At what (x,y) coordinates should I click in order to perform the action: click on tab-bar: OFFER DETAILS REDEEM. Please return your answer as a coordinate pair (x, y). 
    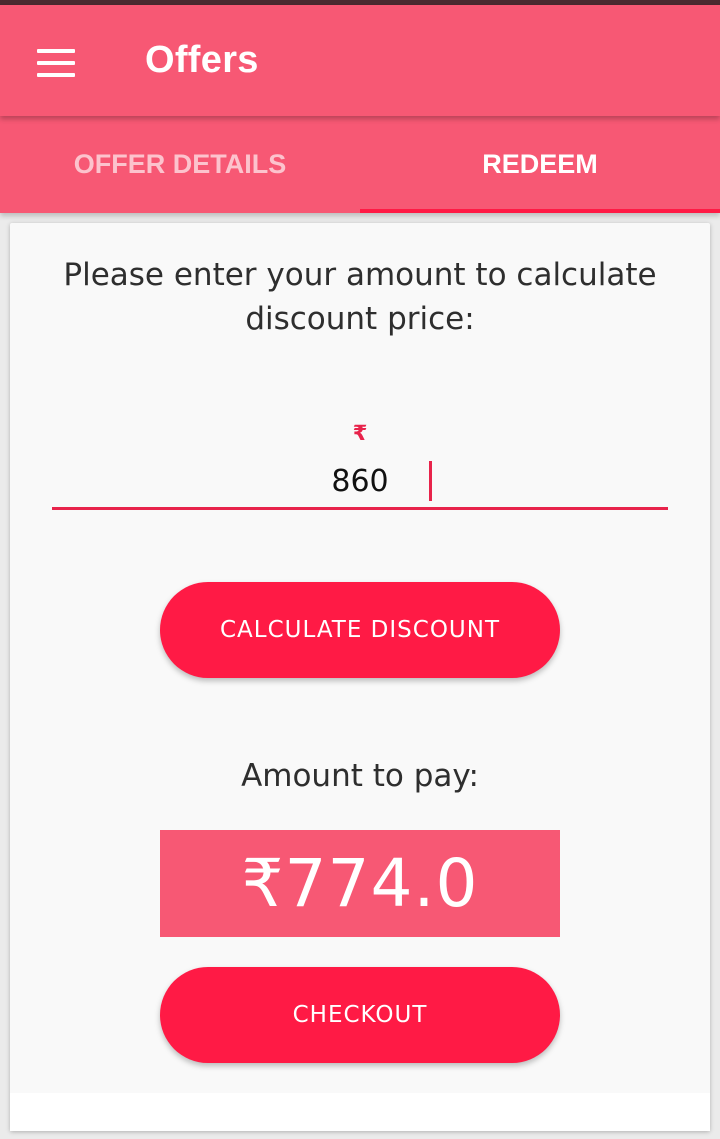
    Looking at the image, I should click on (360, 164).